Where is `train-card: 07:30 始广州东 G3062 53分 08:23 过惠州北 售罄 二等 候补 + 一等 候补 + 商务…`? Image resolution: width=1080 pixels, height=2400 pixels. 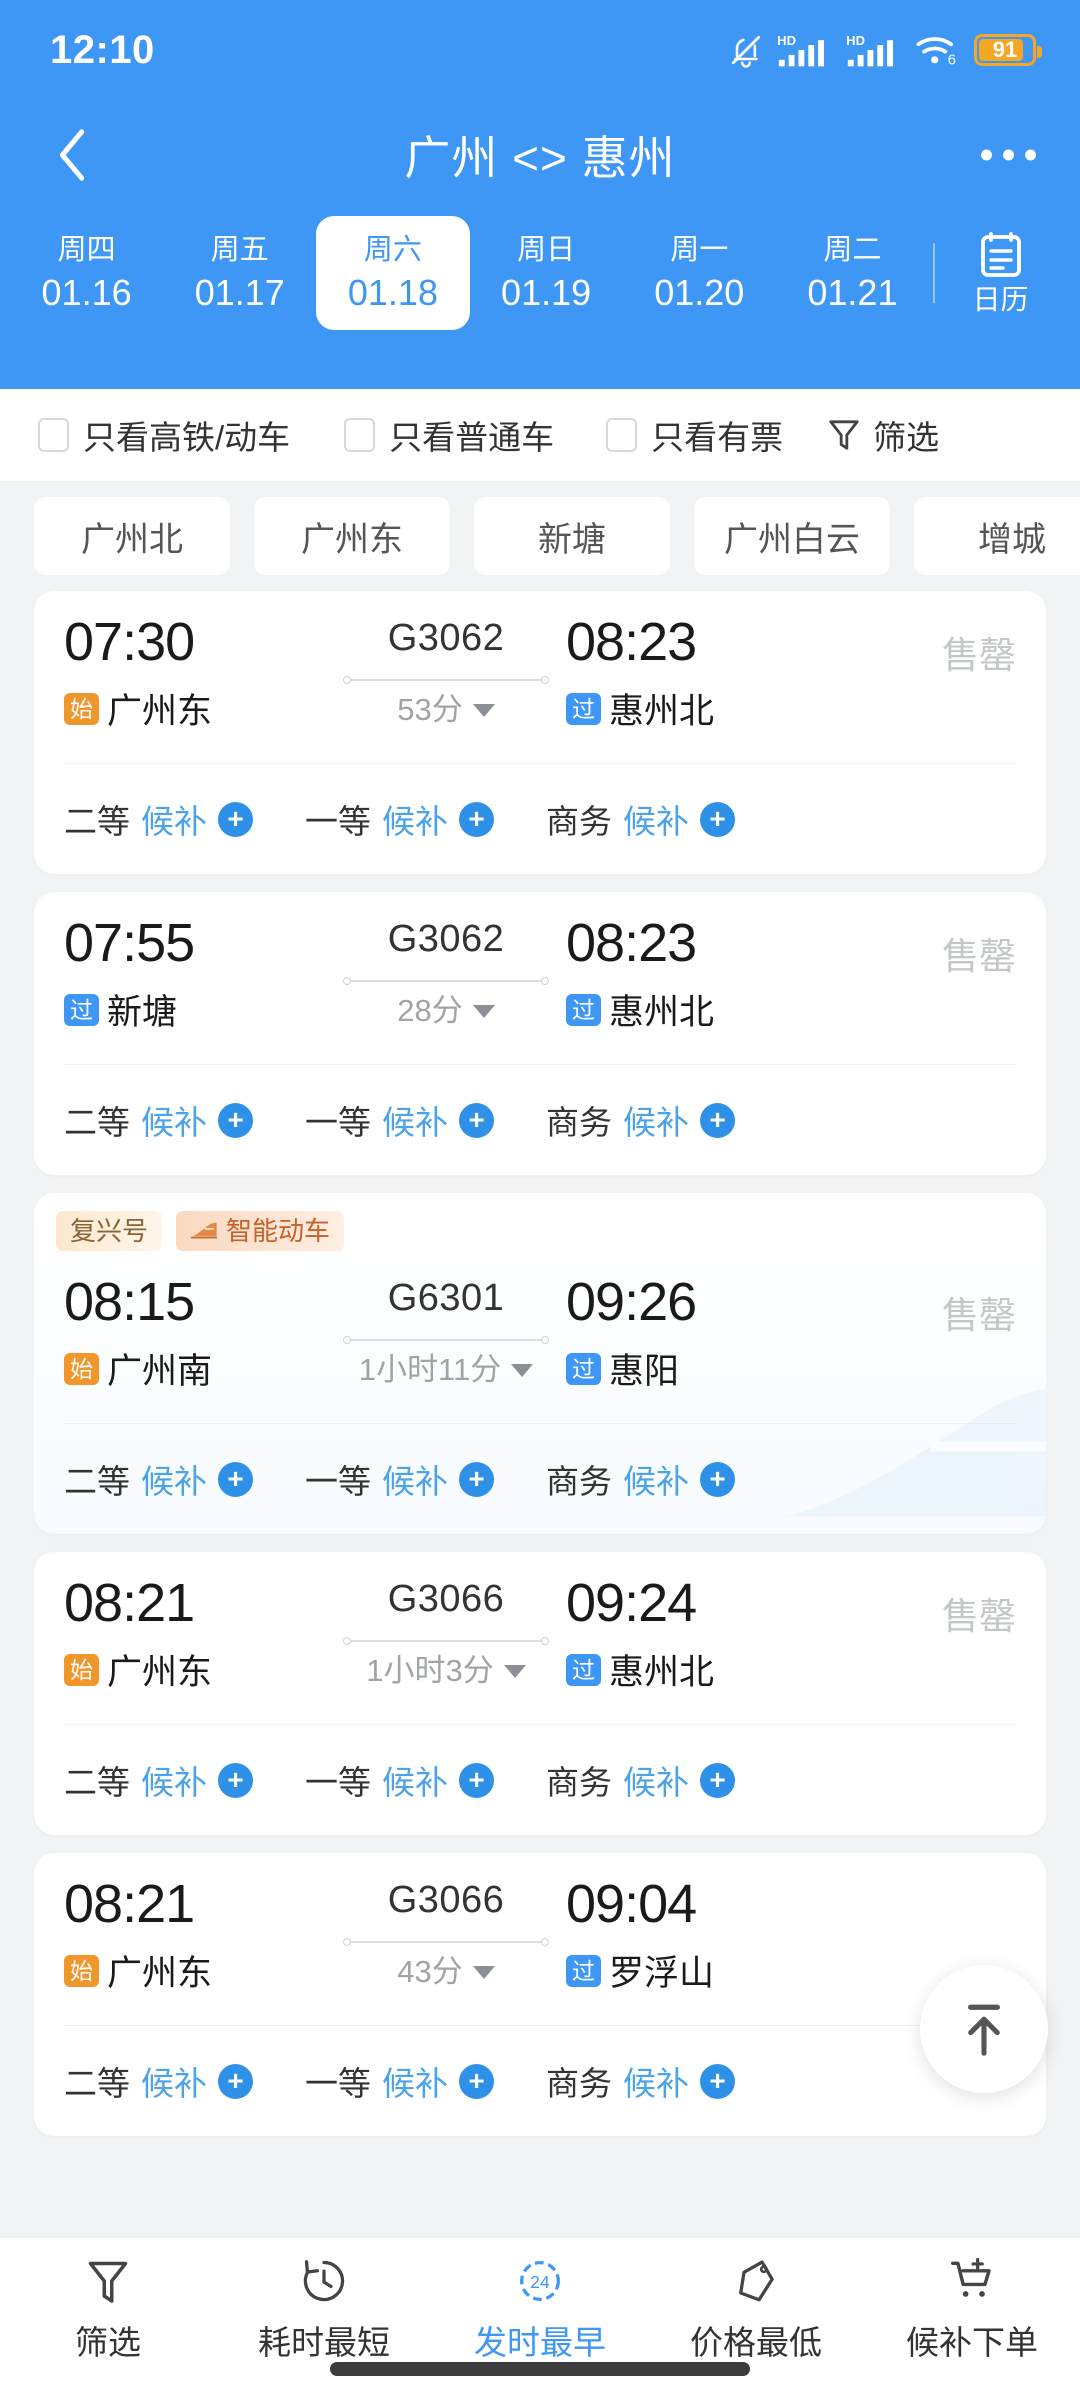 train-card: 07:30 始广州东 G3062 53分 08:23 过惠州北 售罄 二等 候补 + 一等 候补 + 商务… is located at coordinates (540, 732).